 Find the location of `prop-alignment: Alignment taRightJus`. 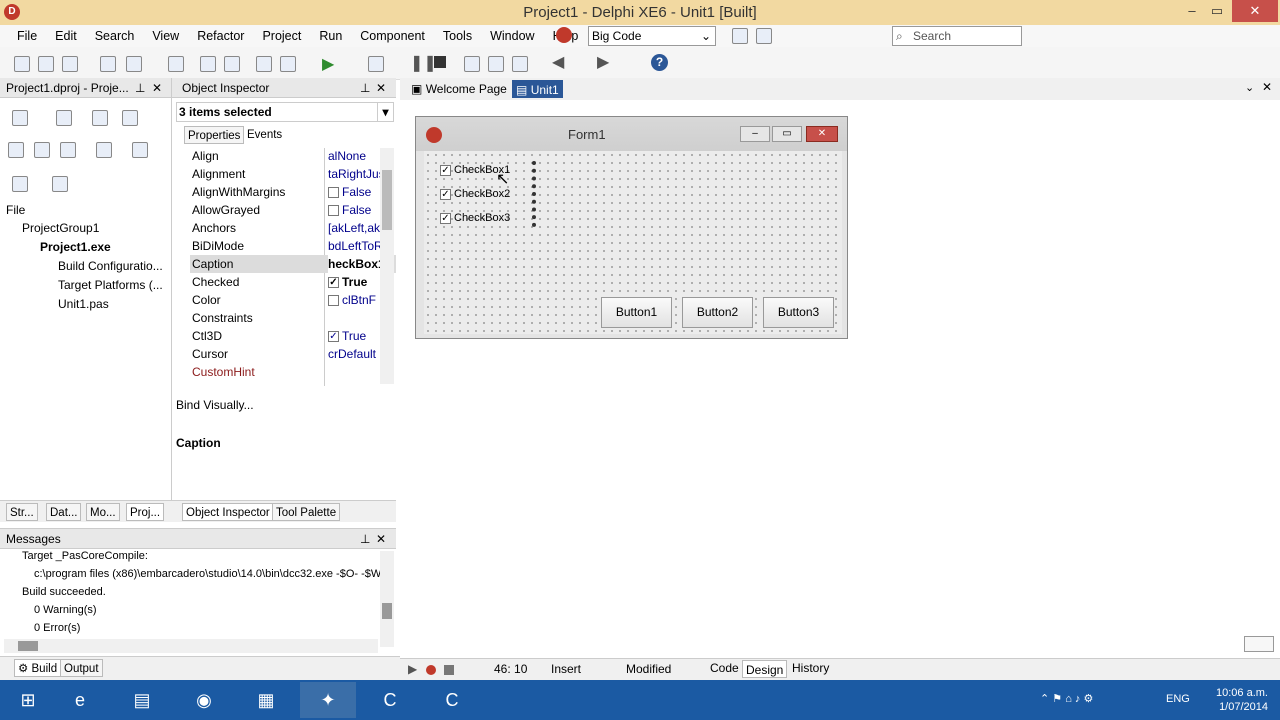

prop-alignment: Alignment taRightJus is located at coordinates (293, 174).